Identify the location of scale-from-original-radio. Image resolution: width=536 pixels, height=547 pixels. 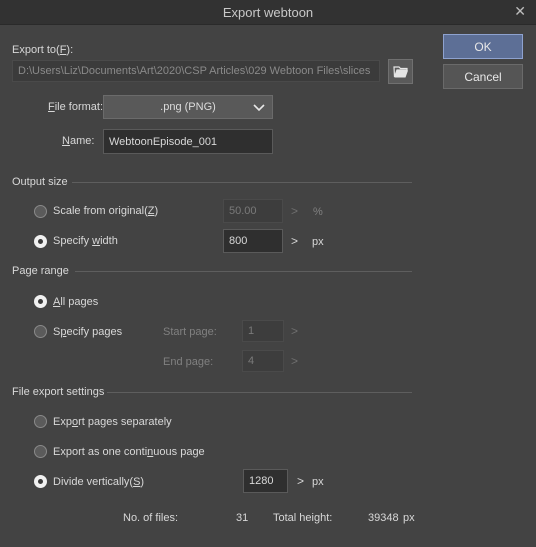
(40, 211).